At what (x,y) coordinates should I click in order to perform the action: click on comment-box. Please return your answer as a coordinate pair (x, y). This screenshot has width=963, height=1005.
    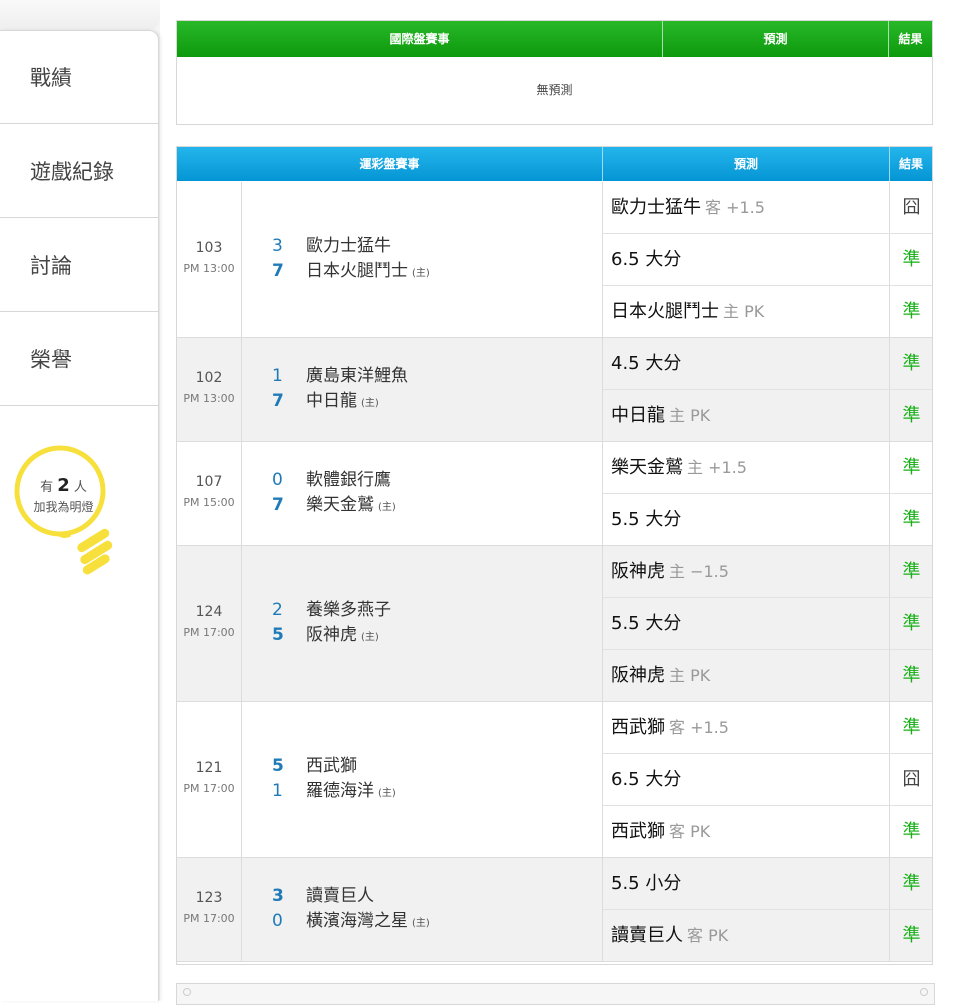
    Looking at the image, I should click on (555, 994).